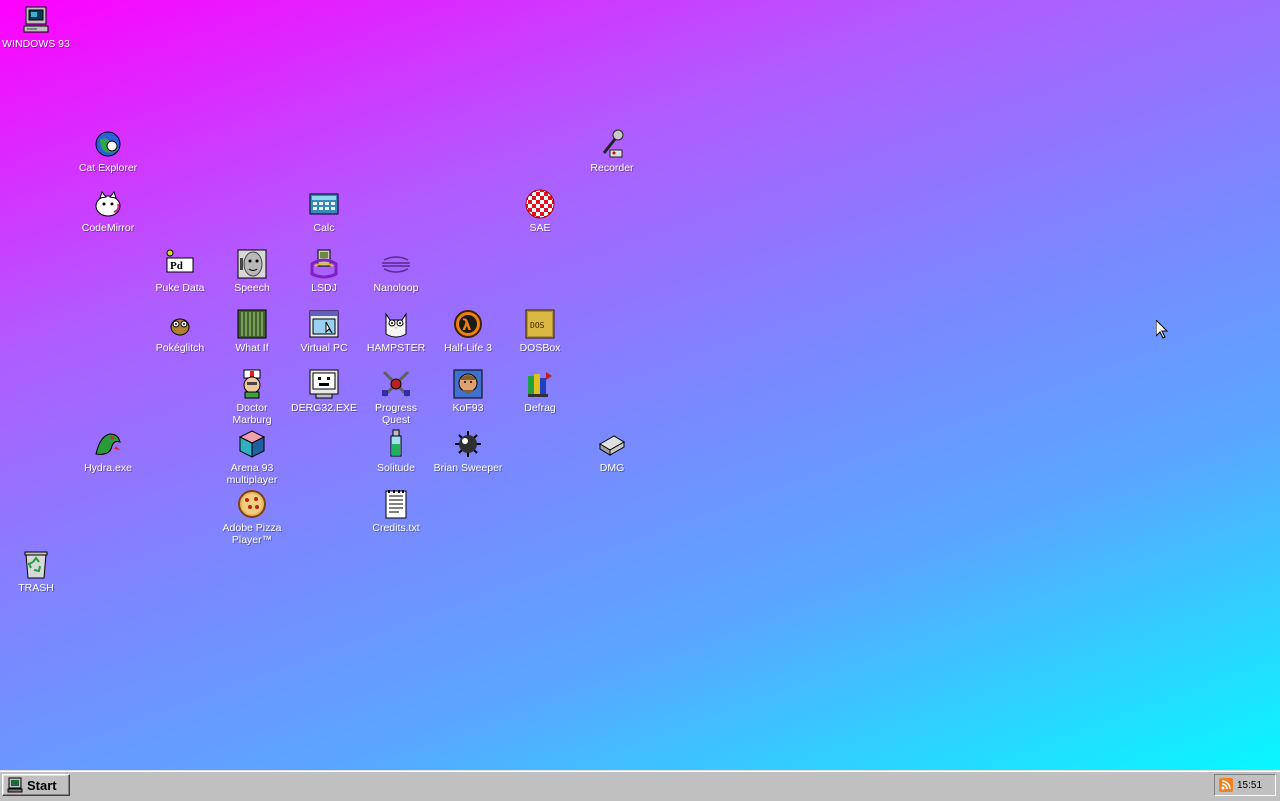 The width and height of the screenshot is (1280, 801). I want to click on desktop-icon-label: DOSBox, so click(540, 348).